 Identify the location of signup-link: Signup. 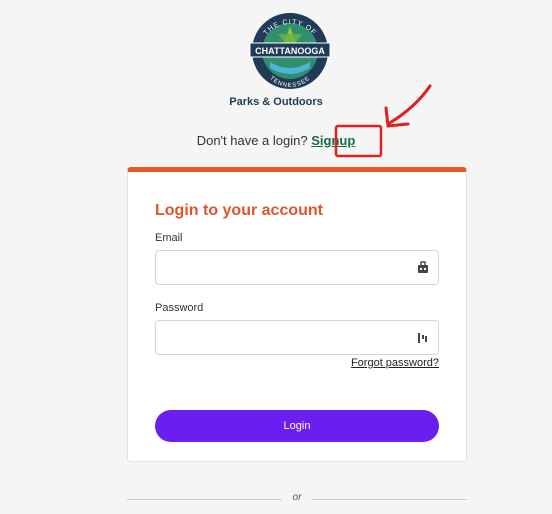
(333, 140).